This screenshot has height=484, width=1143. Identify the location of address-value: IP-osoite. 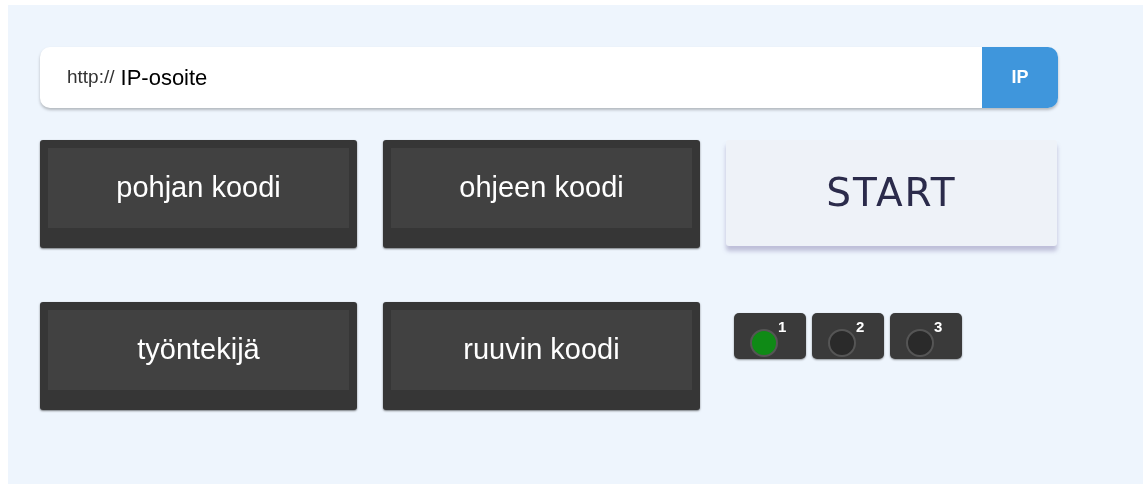
(164, 78).